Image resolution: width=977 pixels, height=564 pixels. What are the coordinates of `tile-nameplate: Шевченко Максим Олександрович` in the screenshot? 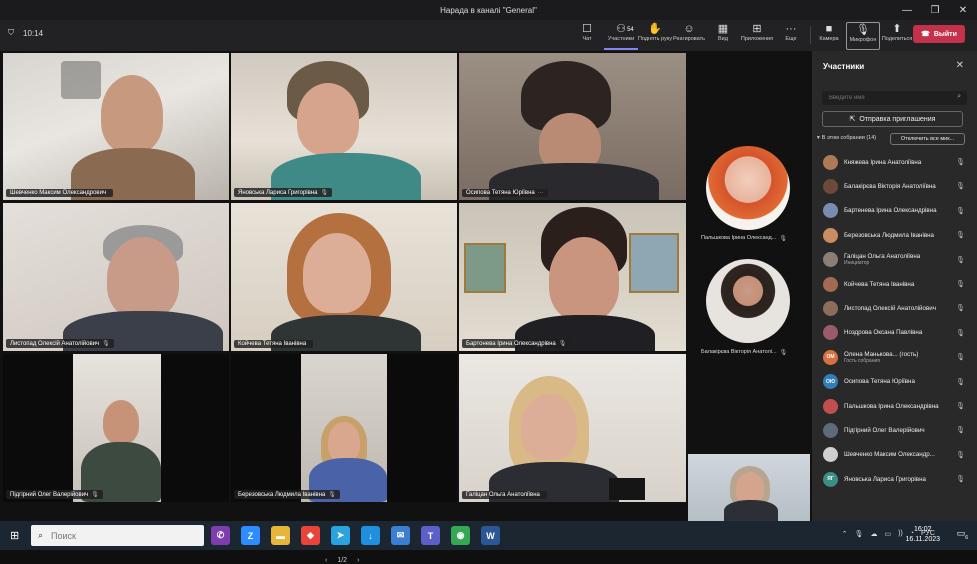 It's located at (60, 193).